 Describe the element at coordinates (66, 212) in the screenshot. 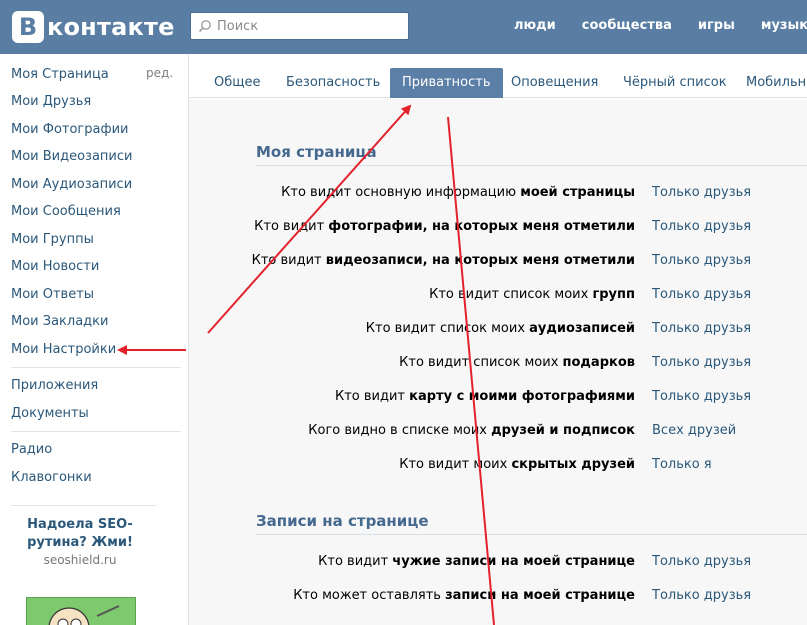

I see `sidebar-item-messages: Мои Сообщения` at that location.